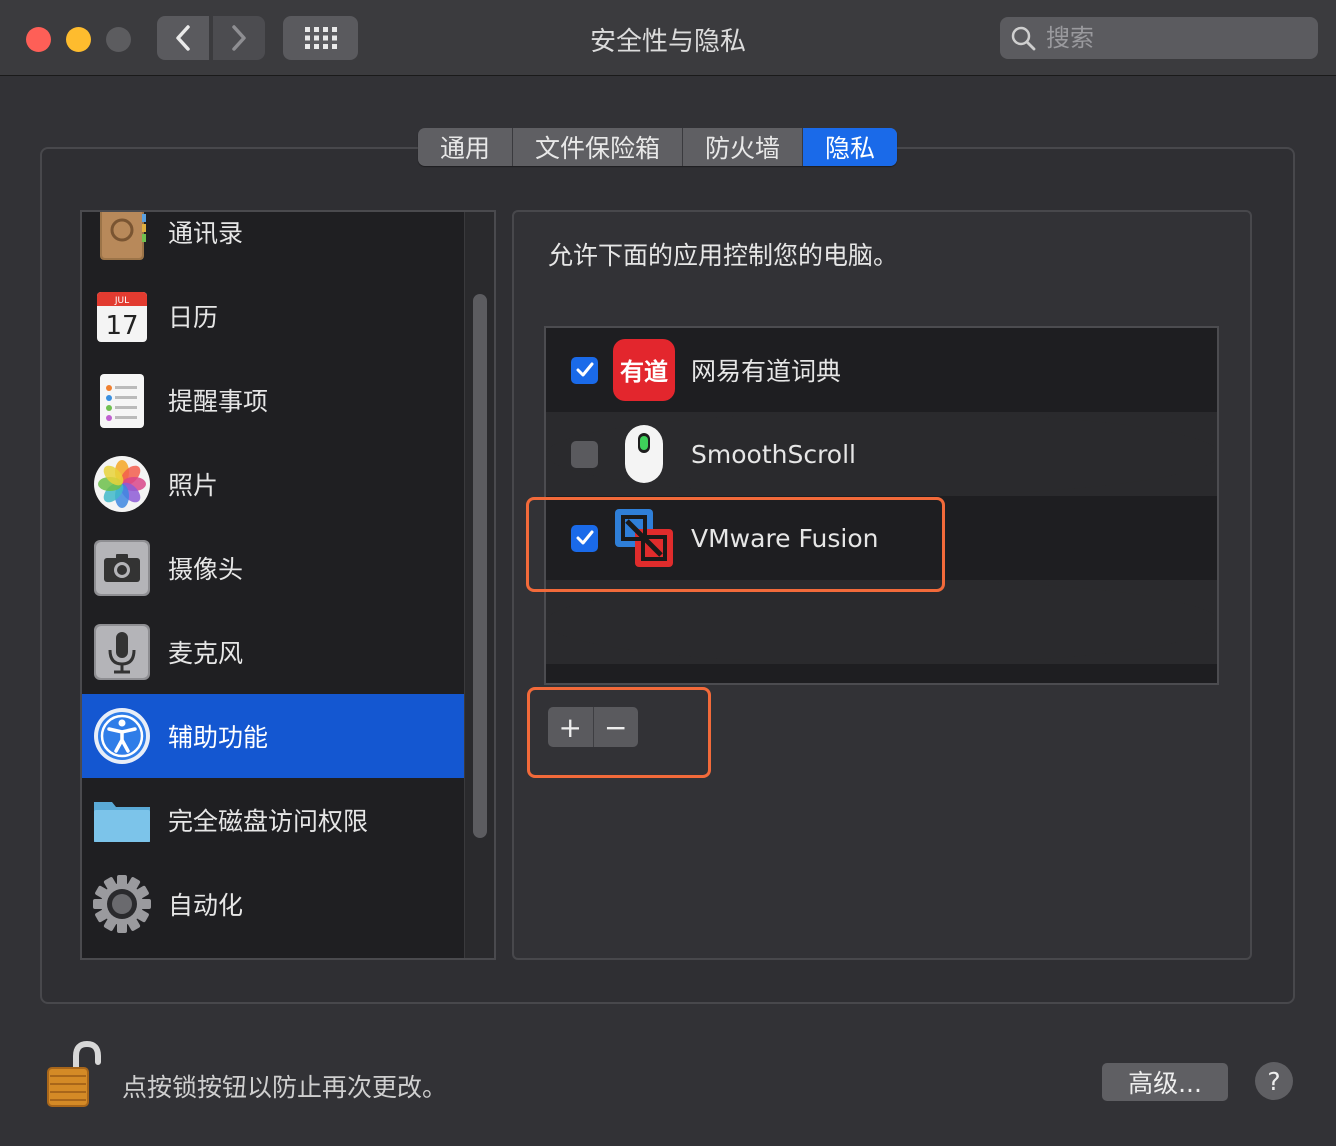 This screenshot has height=1146, width=1336. What do you see at coordinates (193, 485) in the screenshot?
I see `sidebar-item-label: 照片` at bounding box center [193, 485].